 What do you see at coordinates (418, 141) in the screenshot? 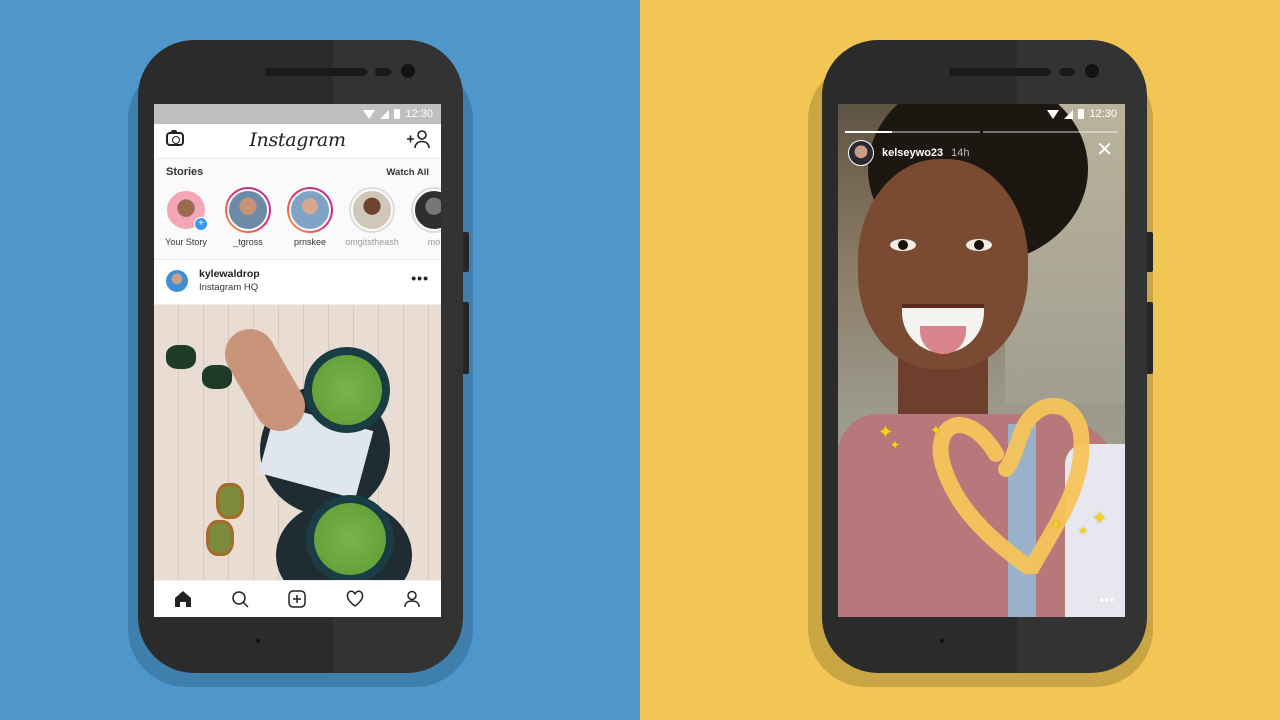
I see `add-user-icon` at bounding box center [418, 141].